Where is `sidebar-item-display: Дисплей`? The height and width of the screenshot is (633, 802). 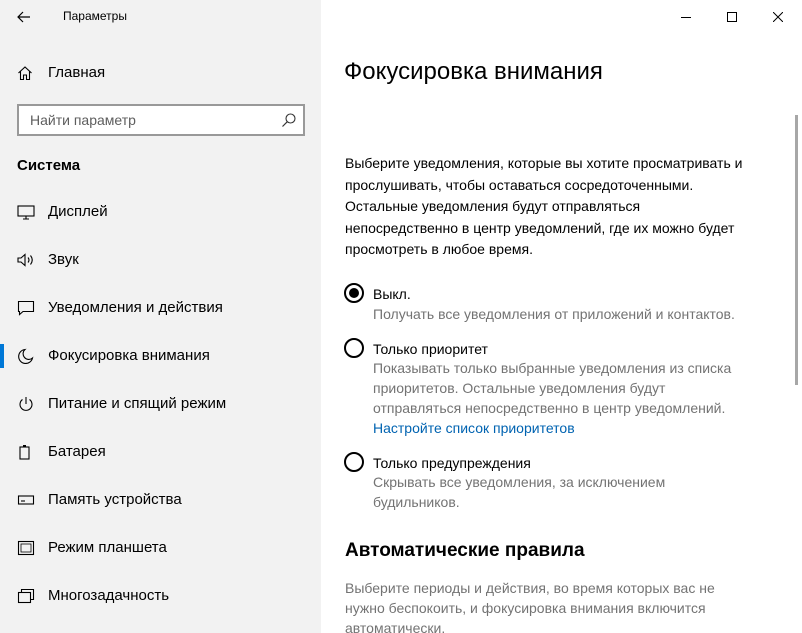 sidebar-item-display: Дисплей is located at coordinates (160, 212).